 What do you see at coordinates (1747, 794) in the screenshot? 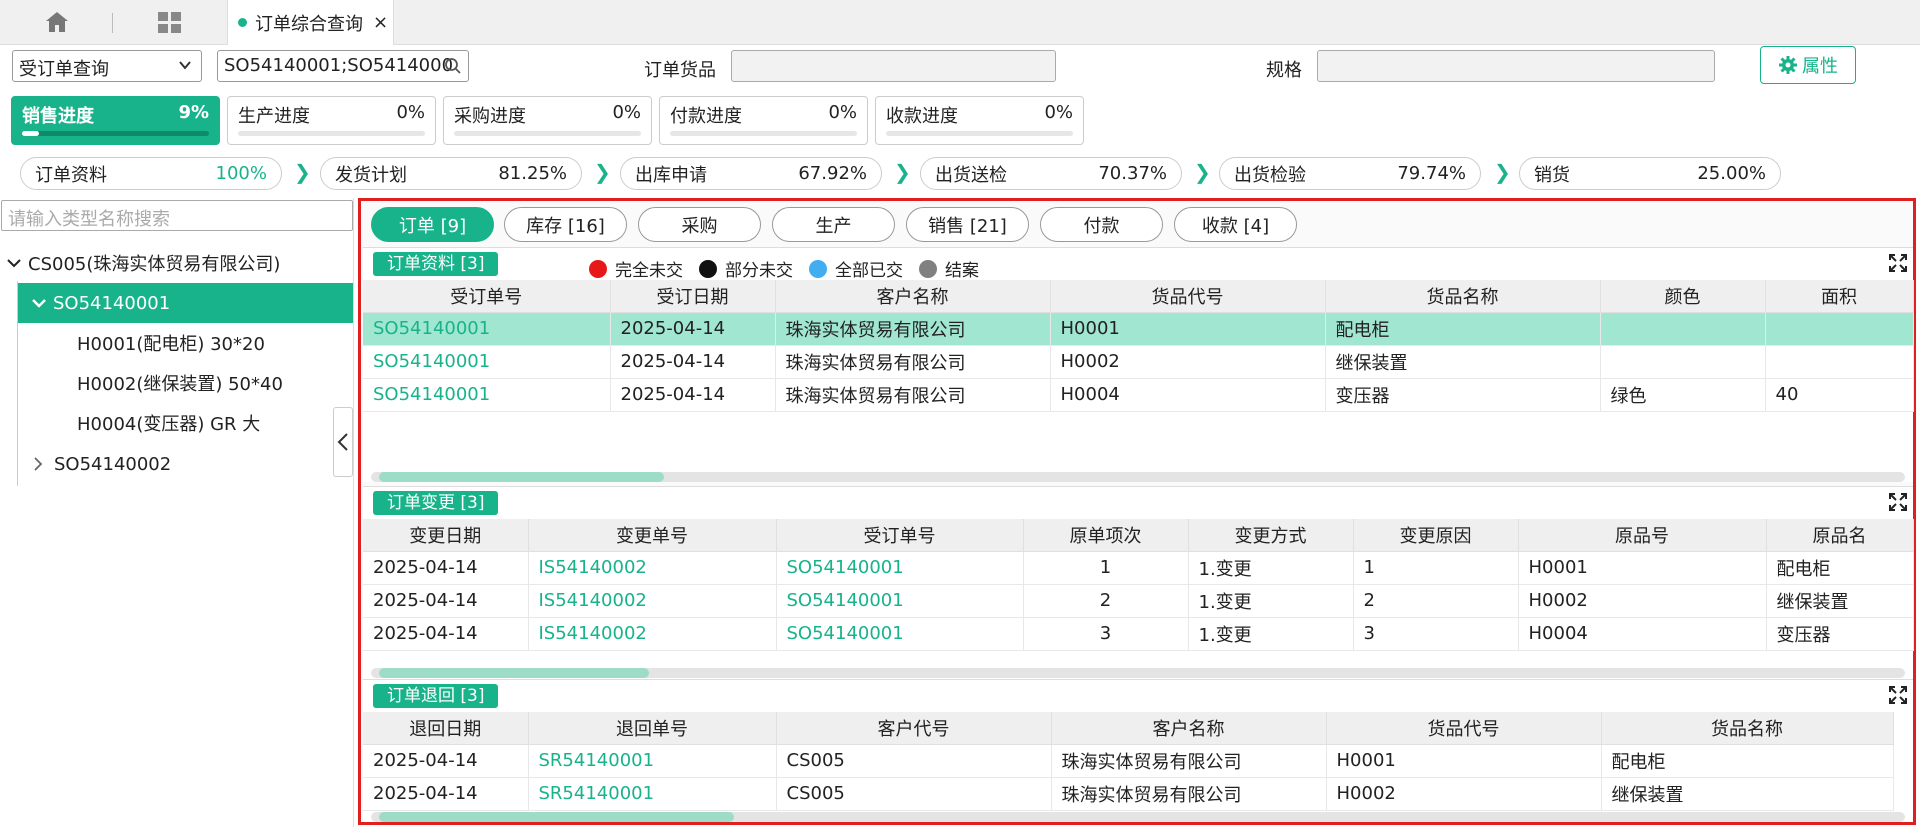
I see `table-cell: 继保装置` at bounding box center [1747, 794].